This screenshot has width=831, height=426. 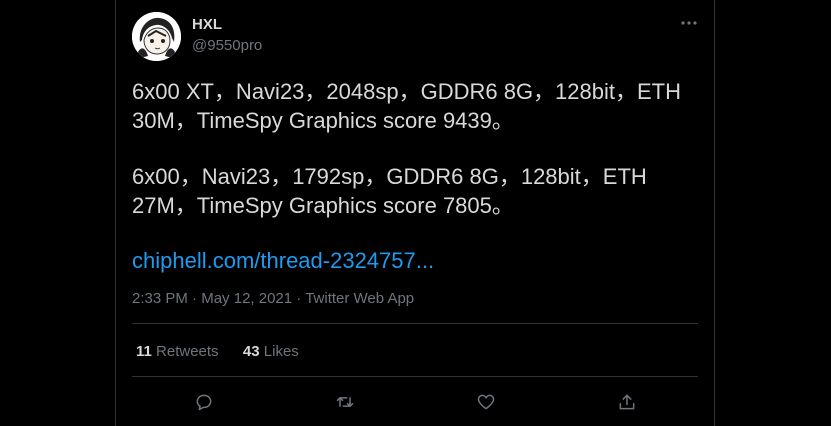 What do you see at coordinates (345, 402) in the screenshot?
I see `retweet-icon` at bounding box center [345, 402].